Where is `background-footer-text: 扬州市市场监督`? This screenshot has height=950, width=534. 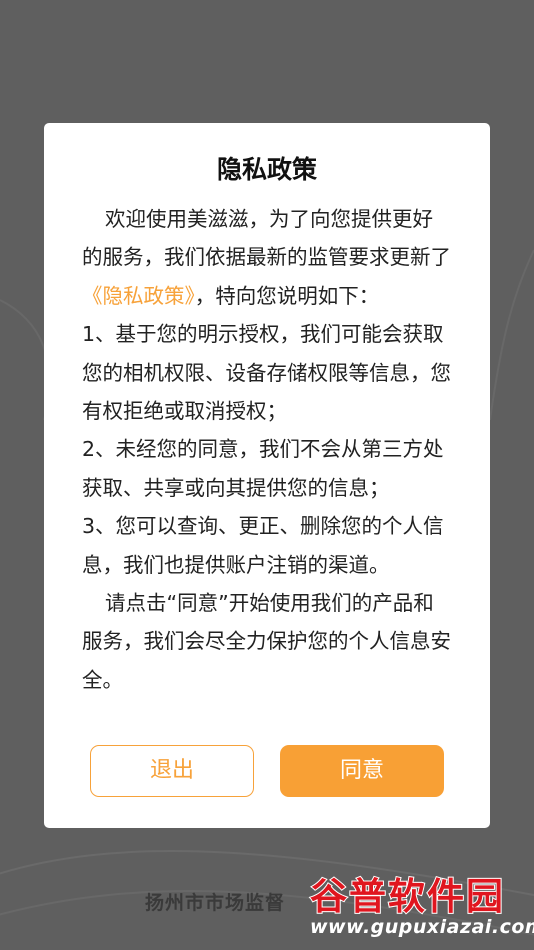
background-footer-text: 扬州市市场监督 is located at coordinates (215, 903).